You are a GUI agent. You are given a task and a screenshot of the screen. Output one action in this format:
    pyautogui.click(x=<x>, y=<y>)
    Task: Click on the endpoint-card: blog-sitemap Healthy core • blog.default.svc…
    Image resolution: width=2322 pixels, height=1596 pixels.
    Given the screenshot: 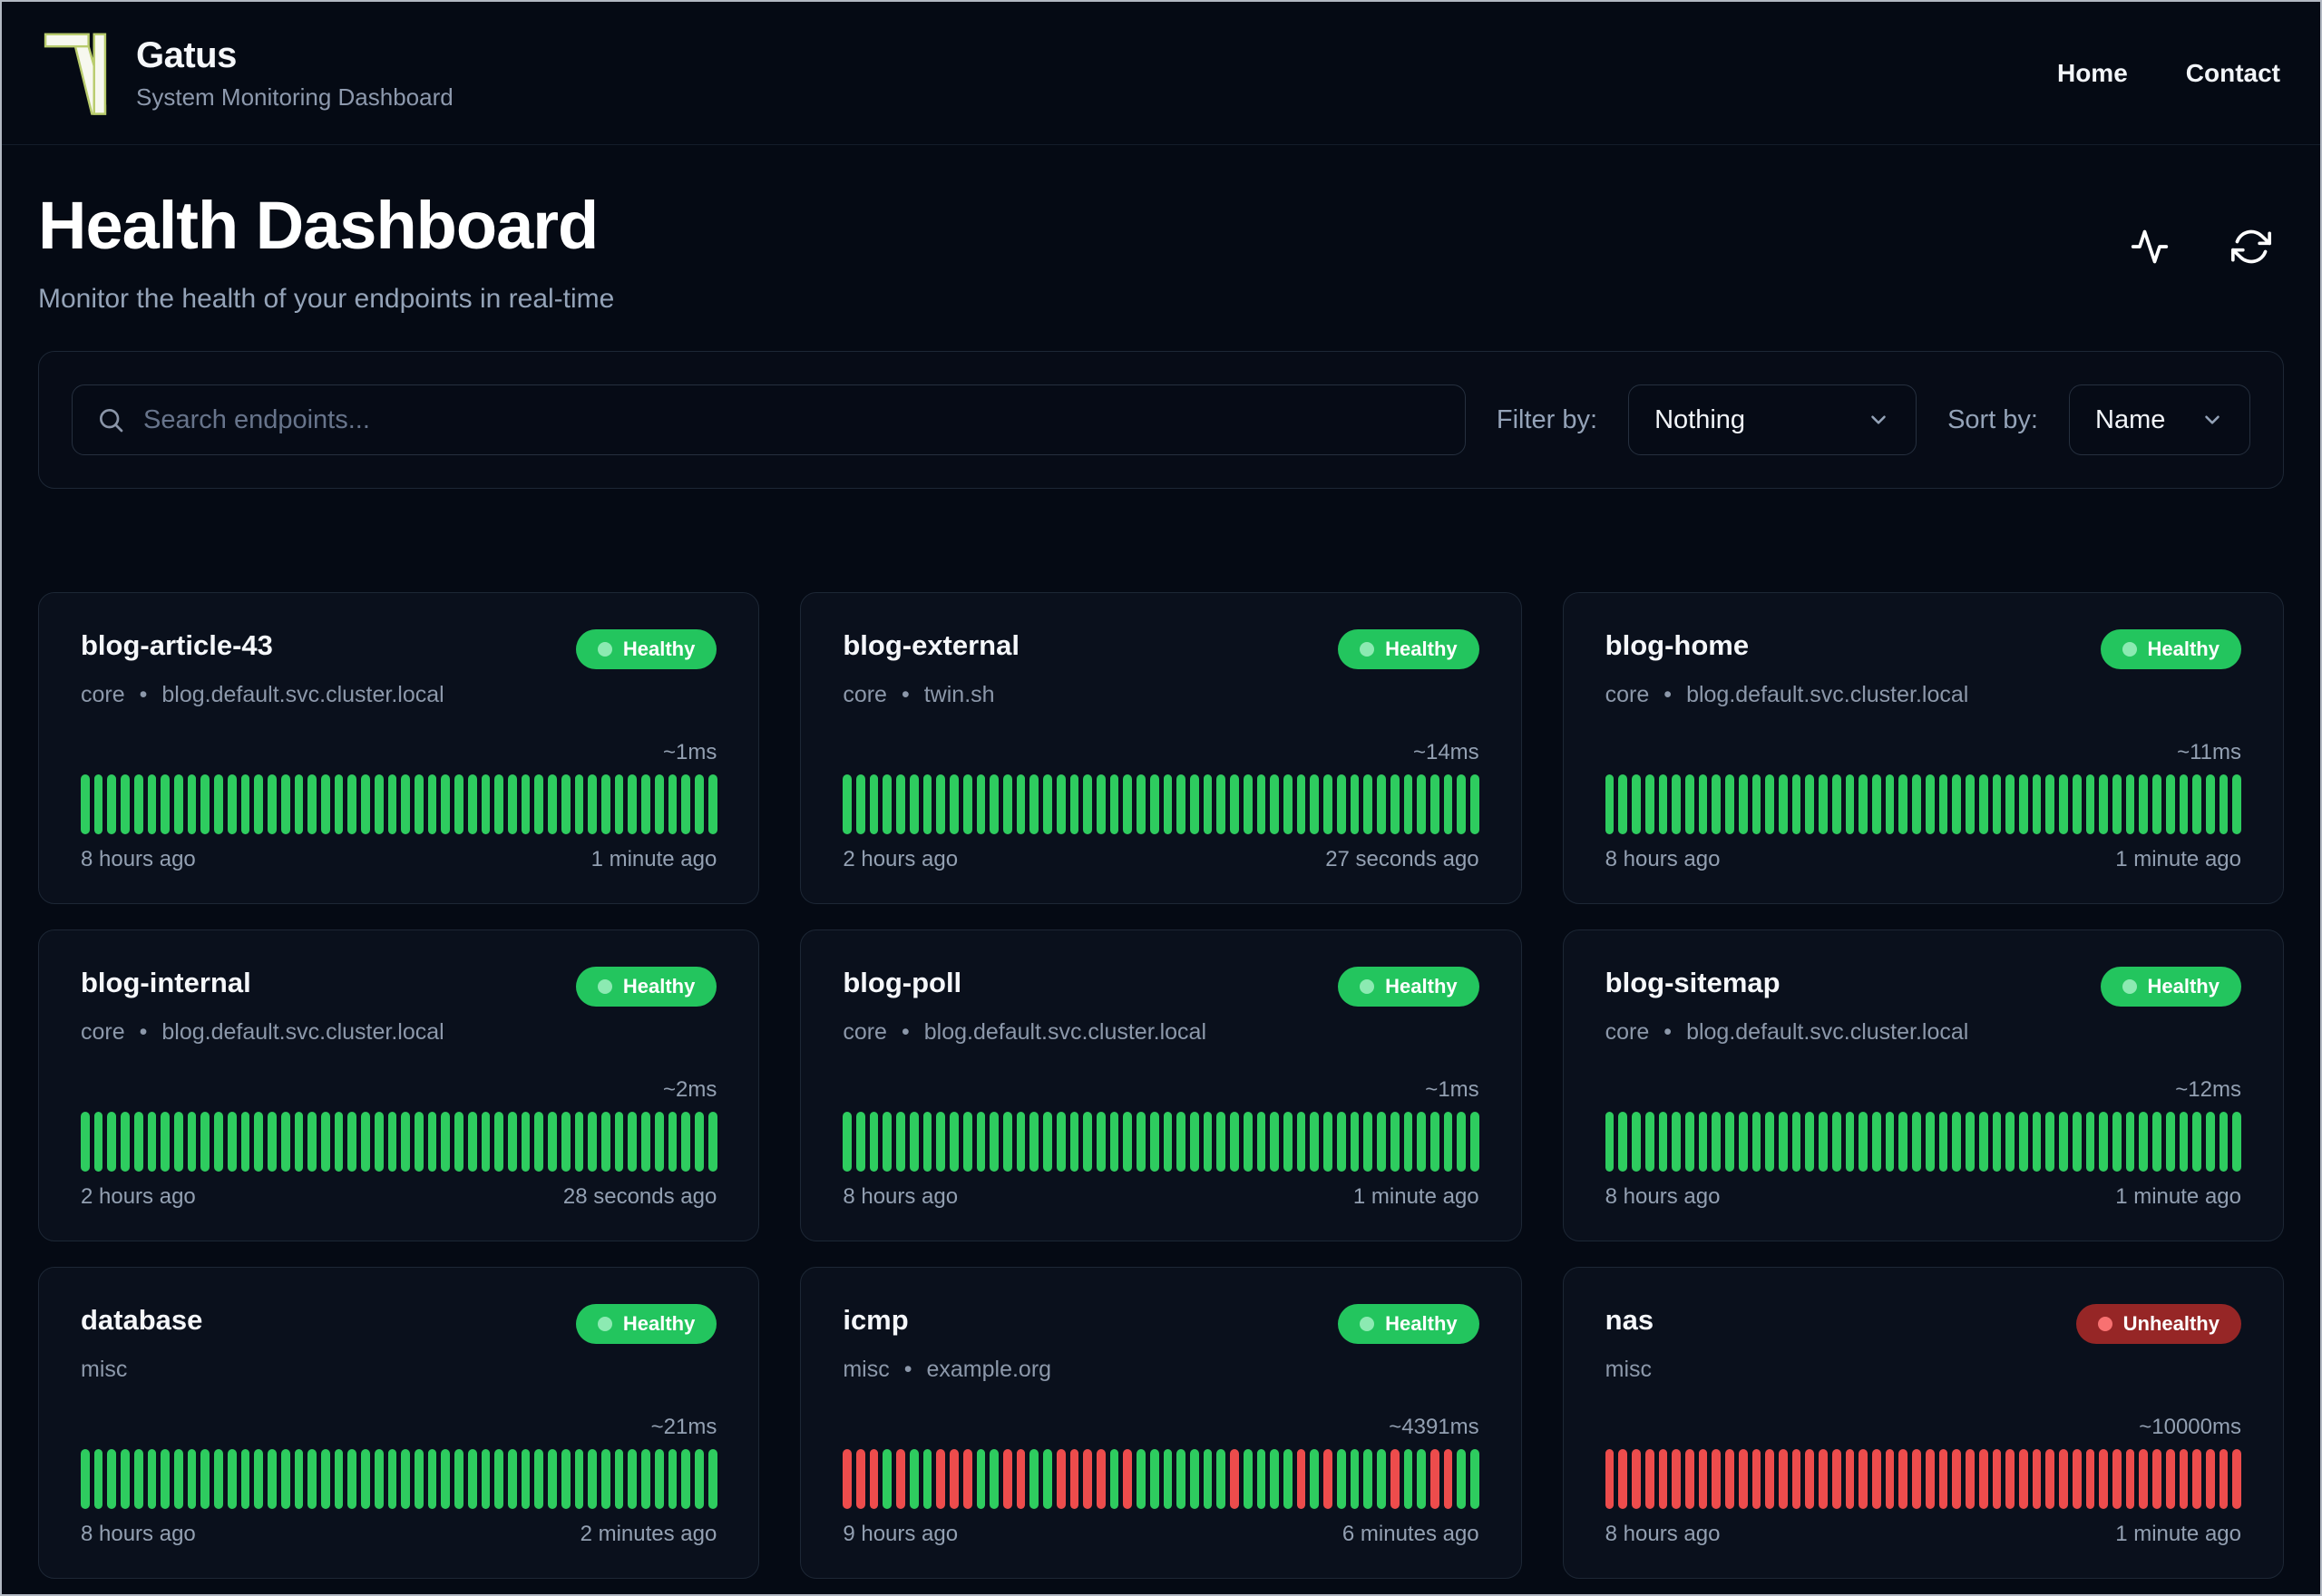 What is the action you would take?
    pyautogui.click(x=1923, y=1085)
    